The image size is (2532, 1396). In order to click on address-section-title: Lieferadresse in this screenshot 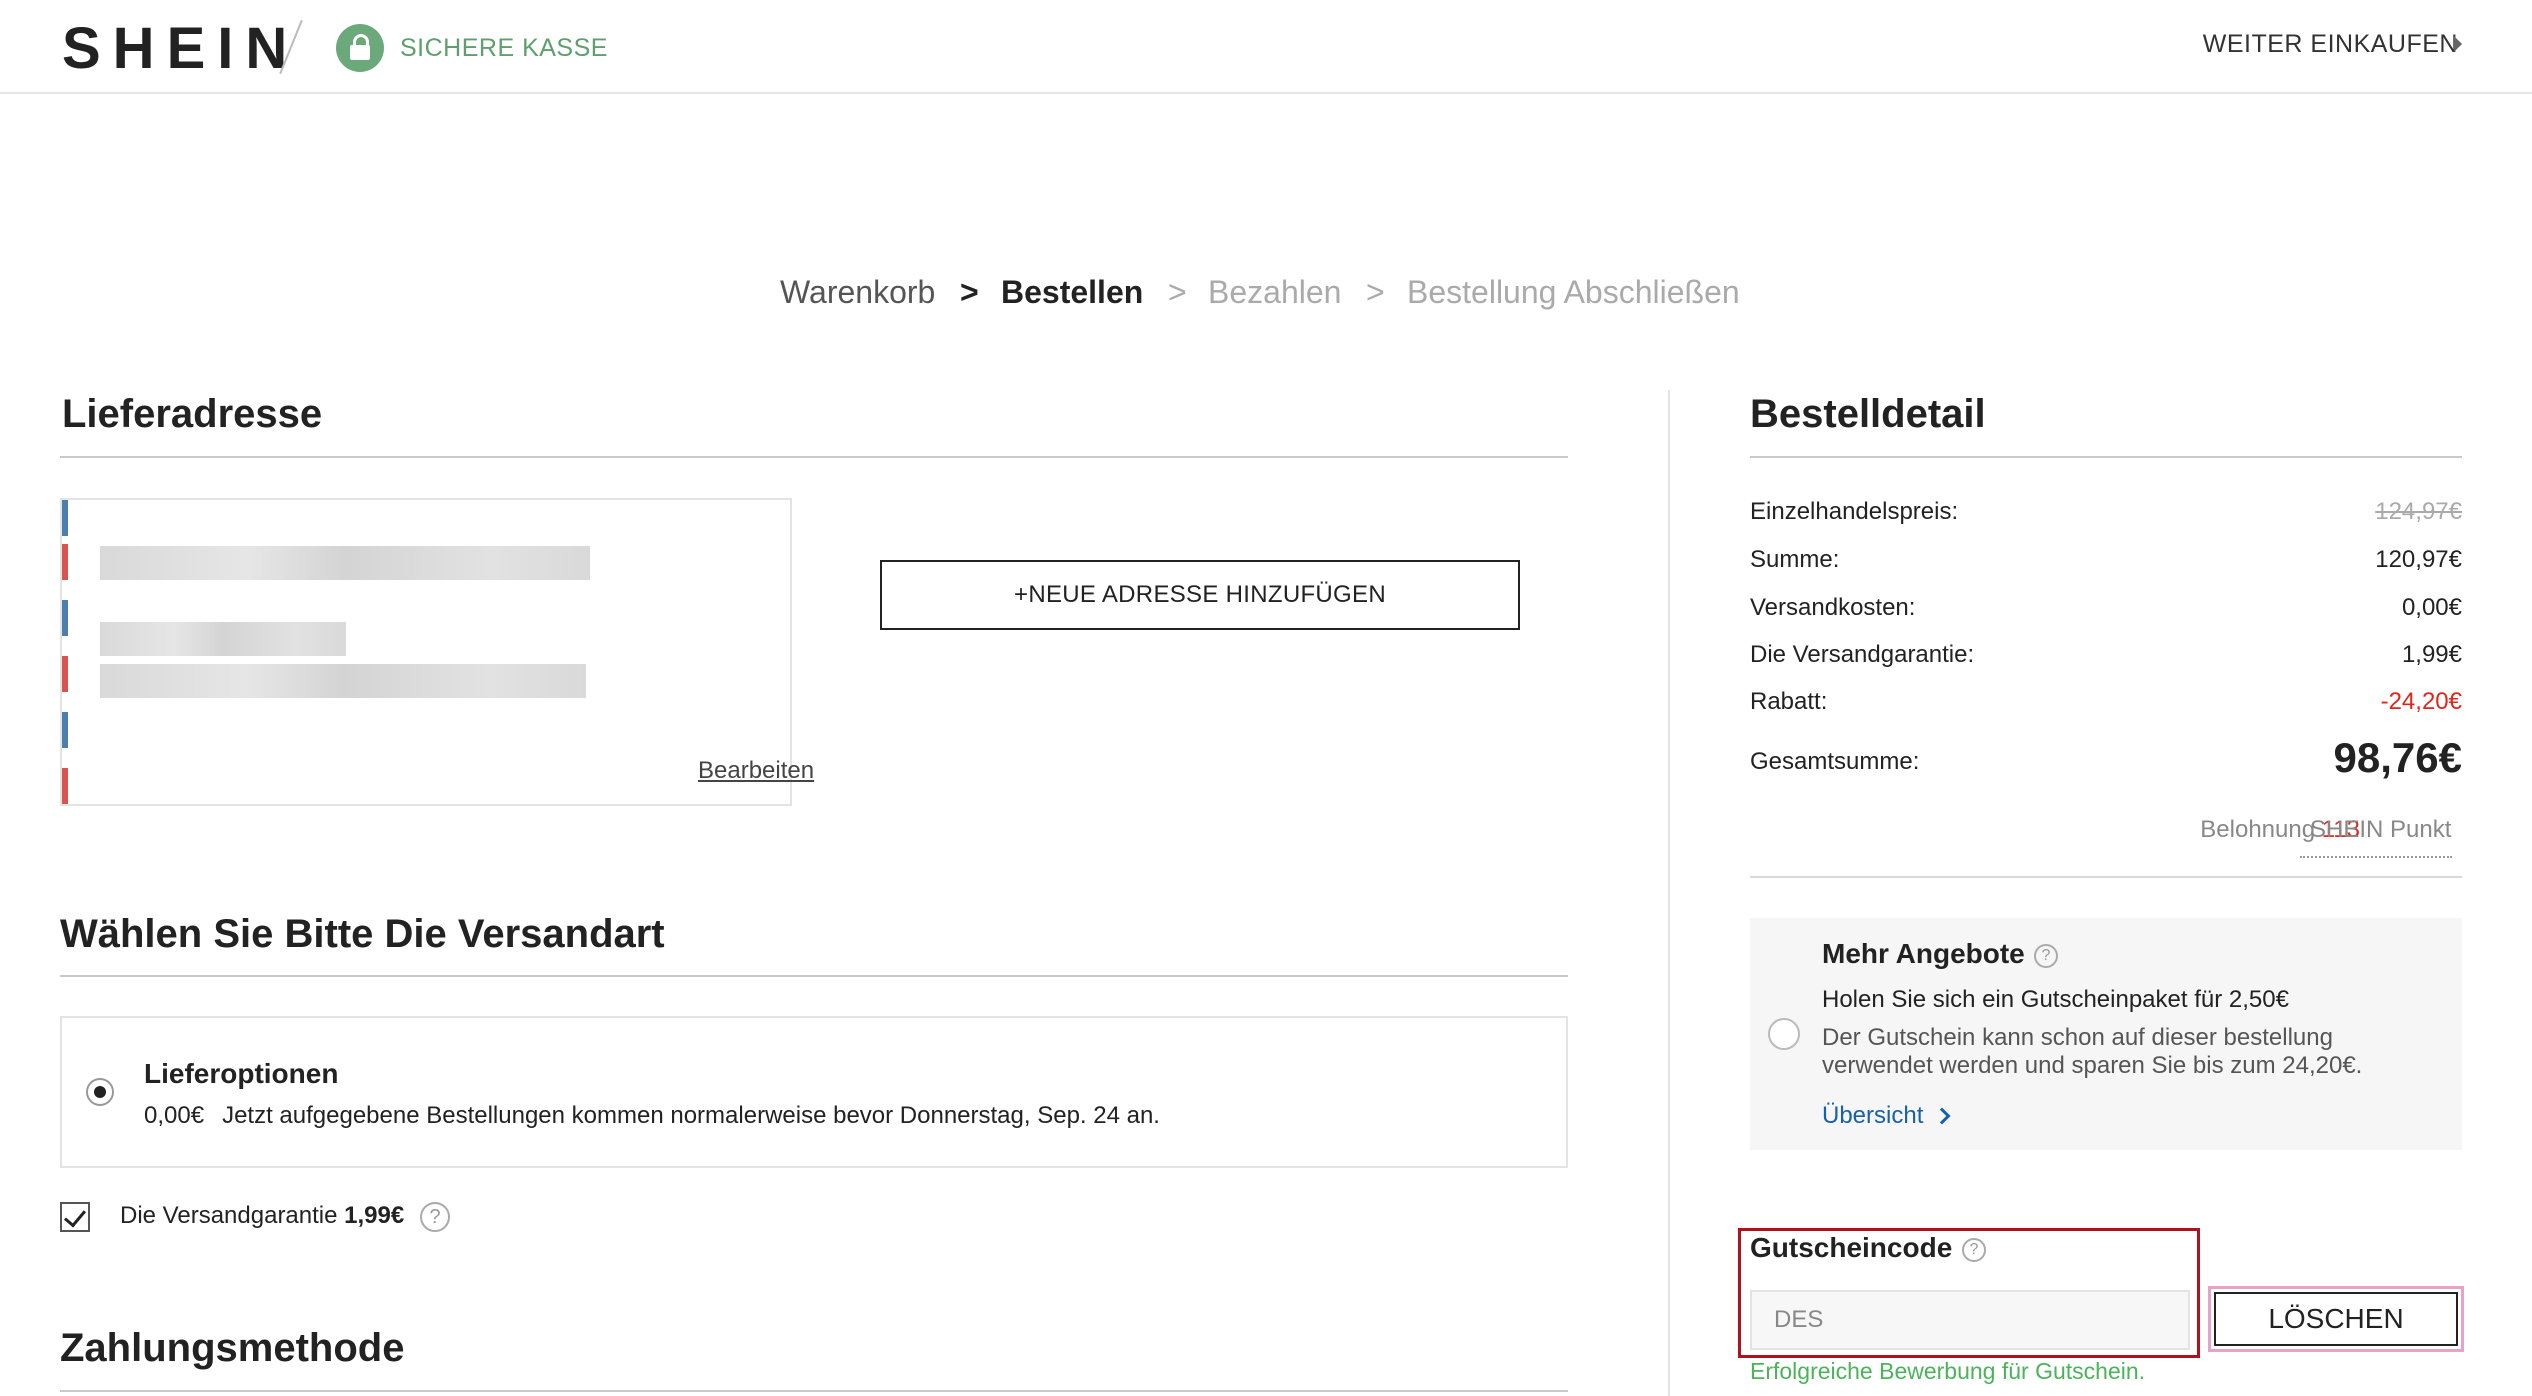, I will do `click(192, 414)`.